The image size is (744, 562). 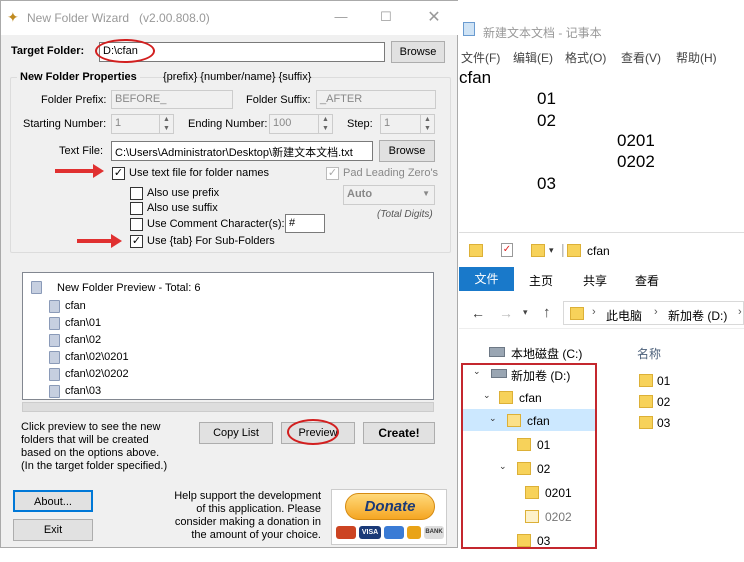 What do you see at coordinates (78, 77) in the screenshot?
I see `properties-title: New Folder Properties` at bounding box center [78, 77].